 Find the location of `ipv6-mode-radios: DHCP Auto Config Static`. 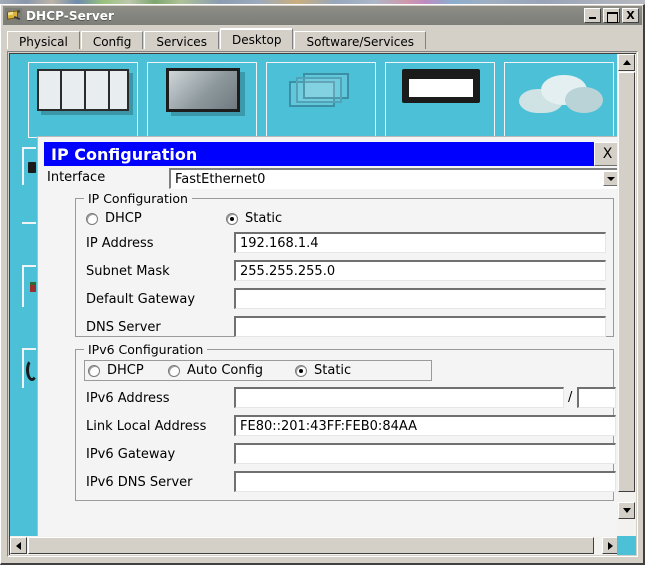

ipv6-mode-radios: DHCP Auto Config Static is located at coordinates (258, 370).